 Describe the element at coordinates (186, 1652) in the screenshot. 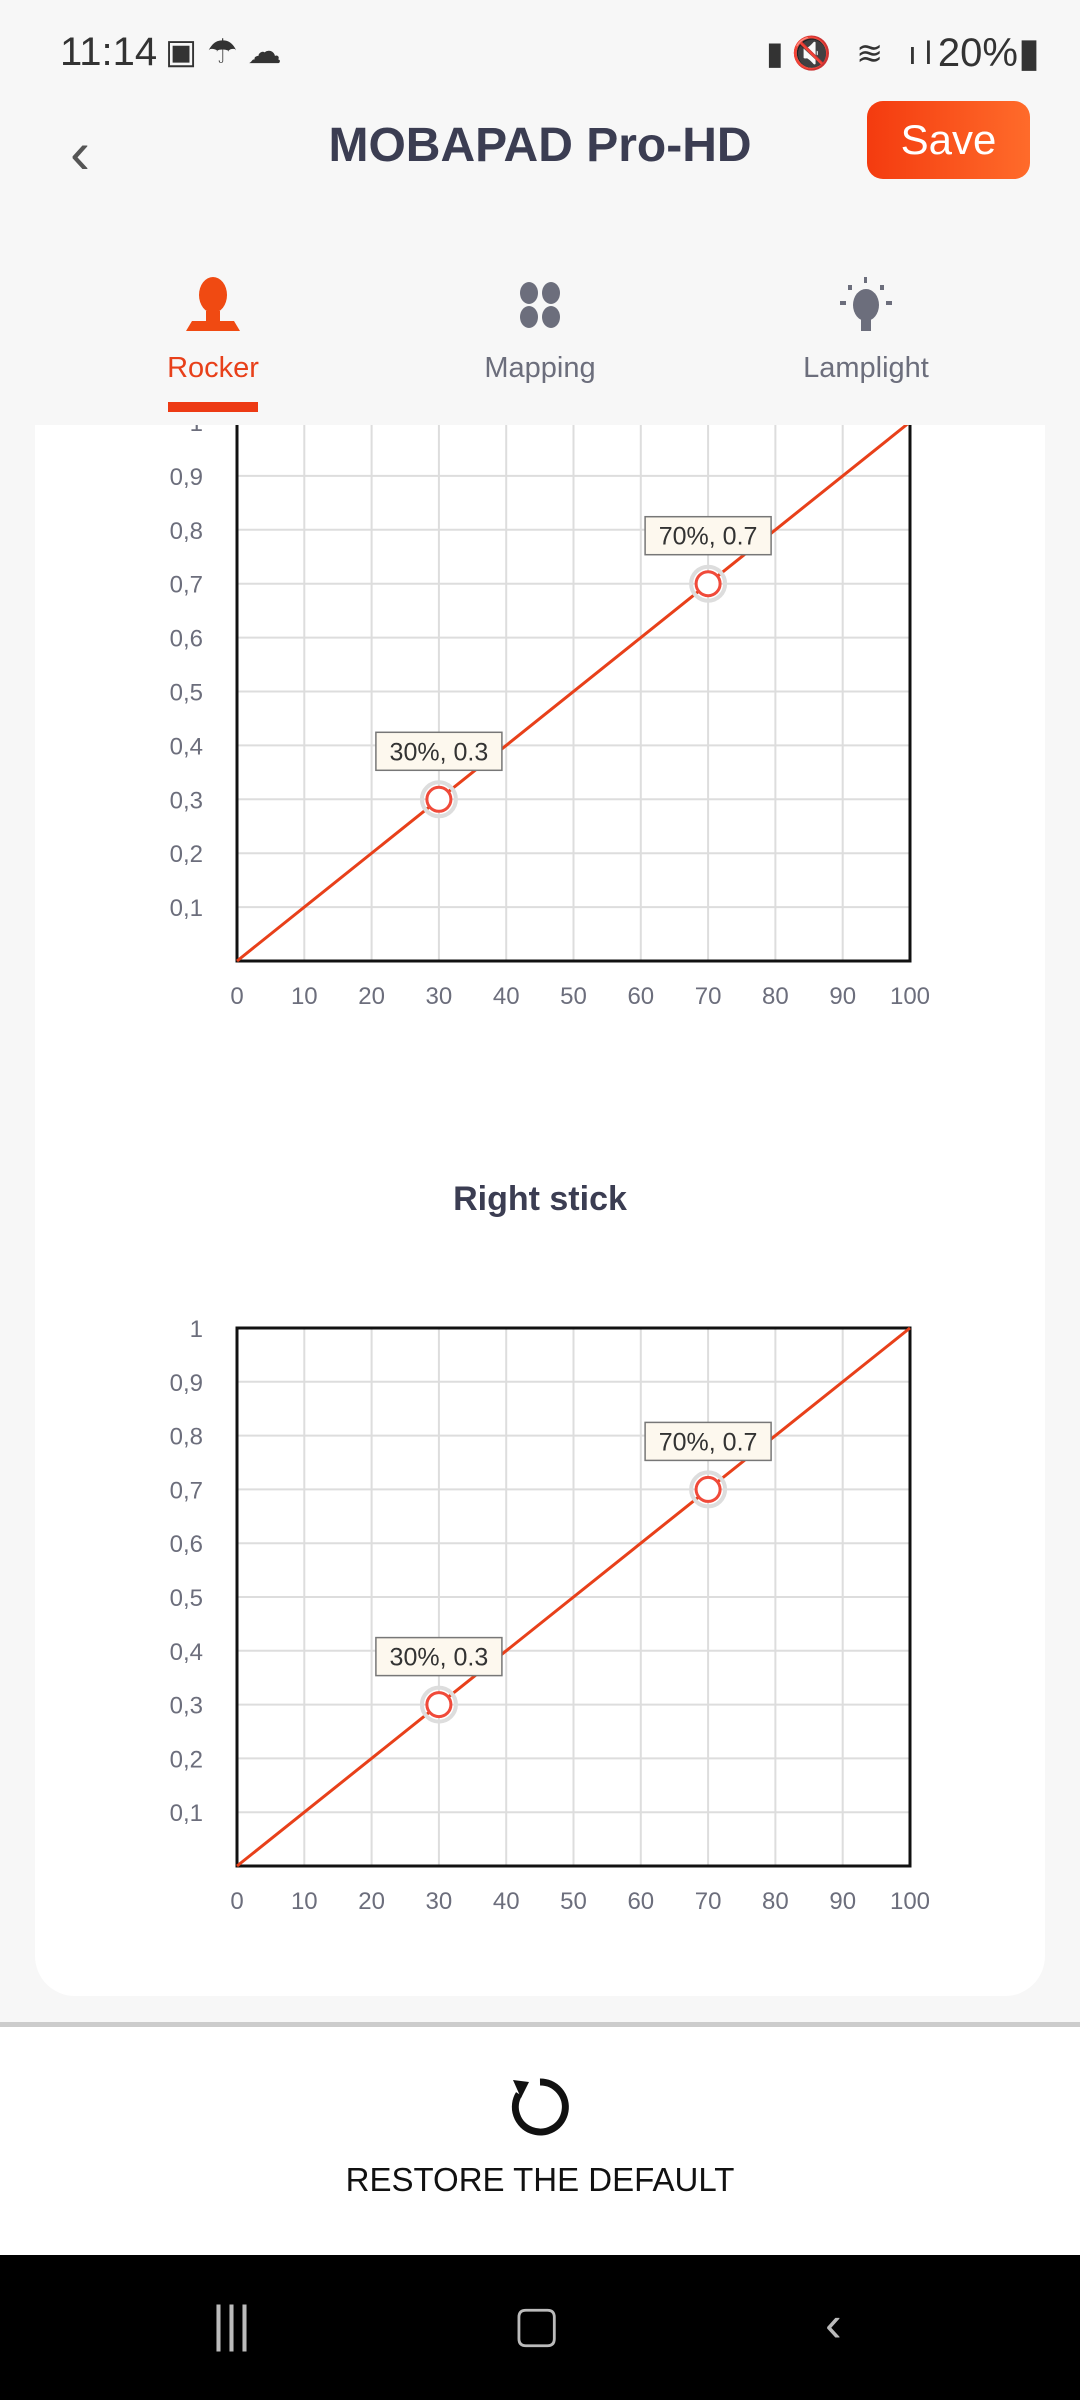

I see `y-tick-label: 0,4` at that location.